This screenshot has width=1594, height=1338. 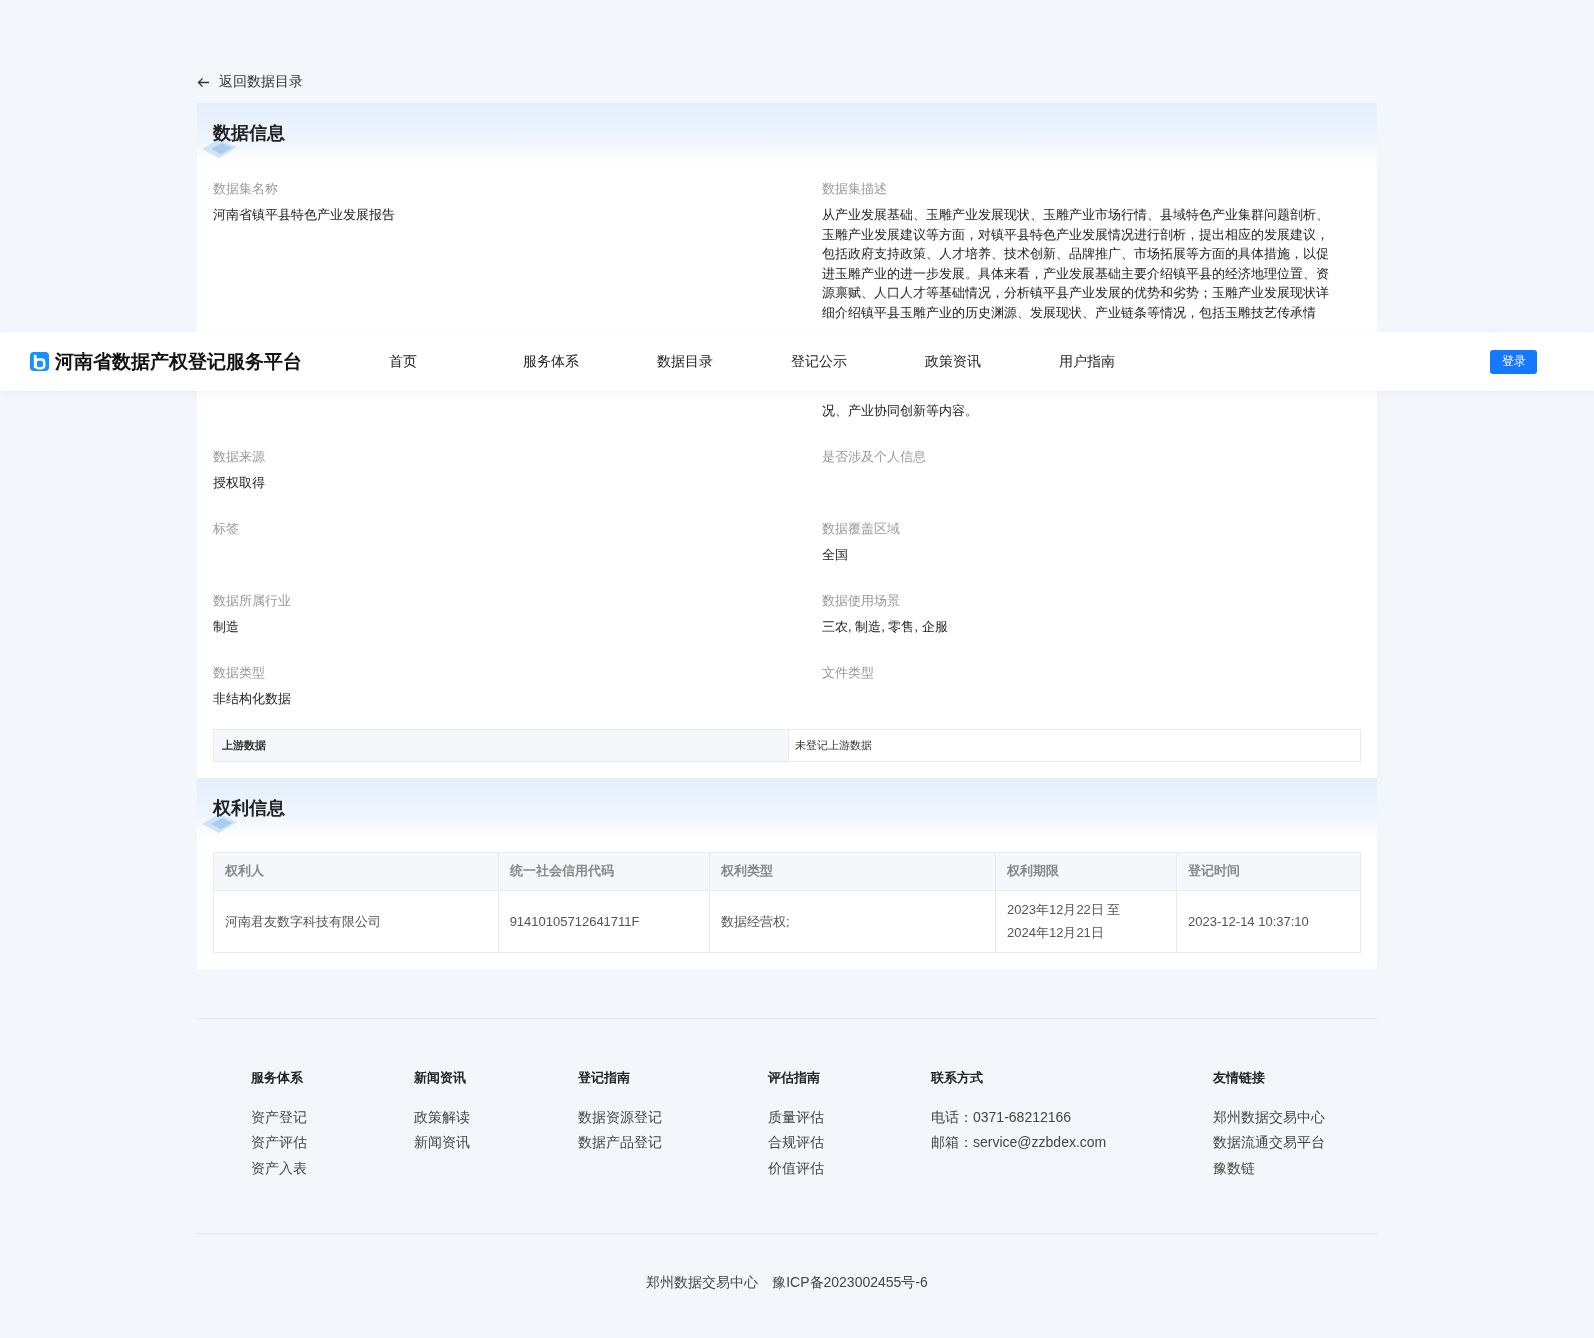 I want to click on footer-heading: 联系方式, so click(x=957, y=1077).